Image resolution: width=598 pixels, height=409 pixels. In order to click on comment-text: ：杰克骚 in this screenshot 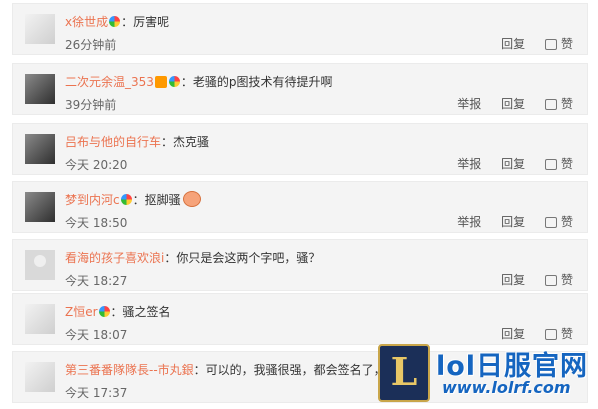, I will do `click(185, 142)`.